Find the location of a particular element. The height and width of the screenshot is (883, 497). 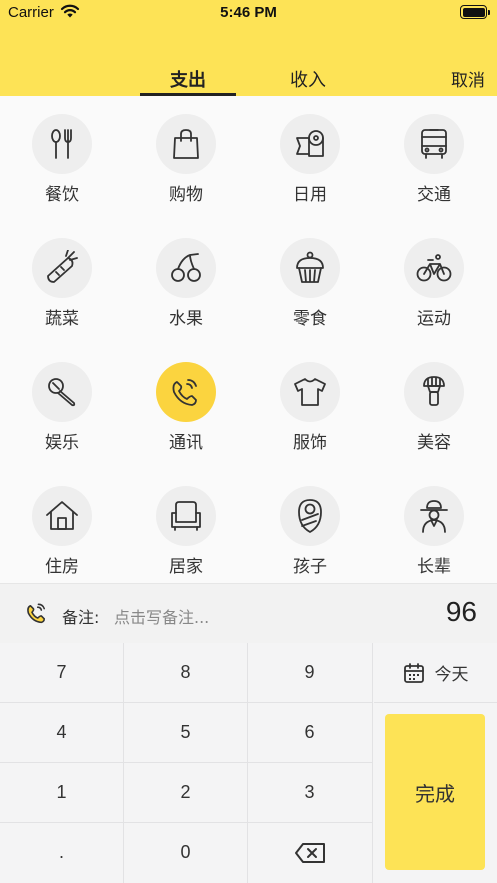

remark-bar: 备注: 点击写备注... 96 is located at coordinates (248, 613).